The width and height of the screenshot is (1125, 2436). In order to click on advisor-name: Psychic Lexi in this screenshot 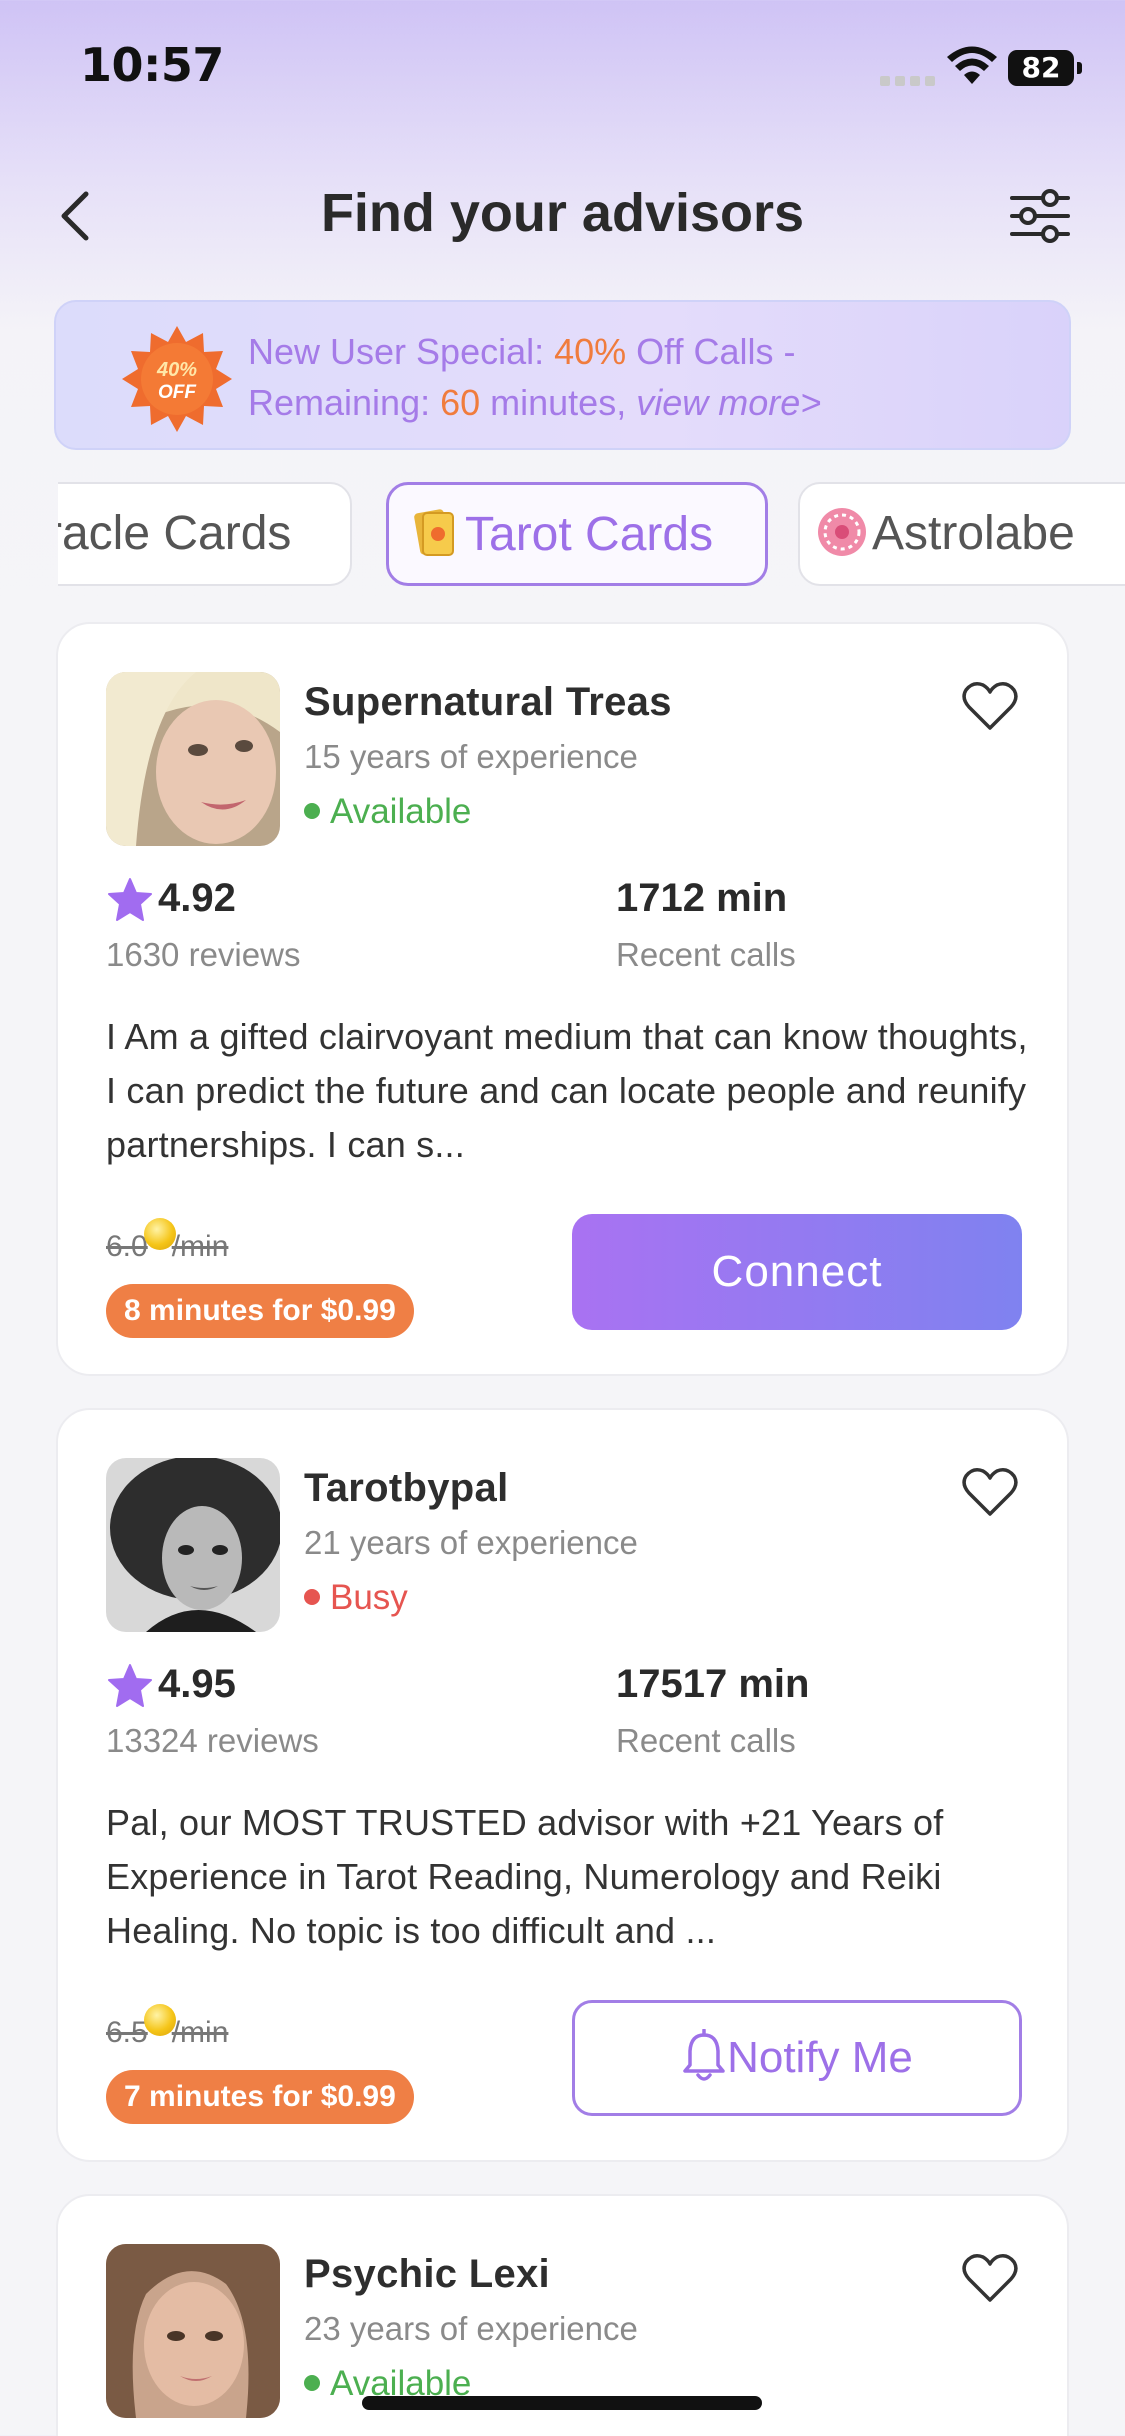, I will do `click(427, 2274)`.